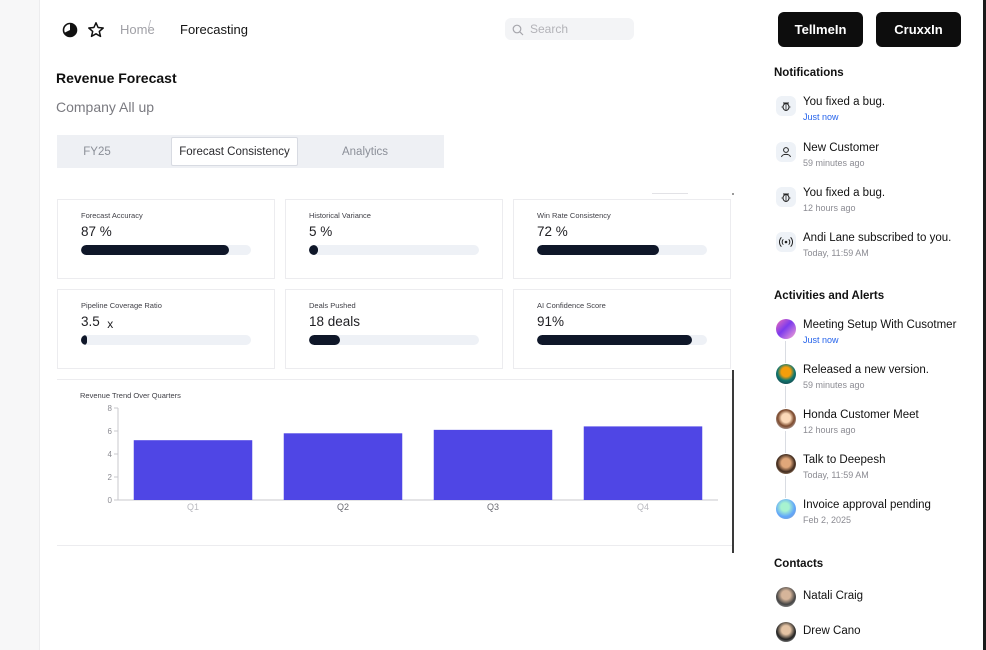  Describe the element at coordinates (343, 466) in the screenshot. I see `bar-q2` at that location.